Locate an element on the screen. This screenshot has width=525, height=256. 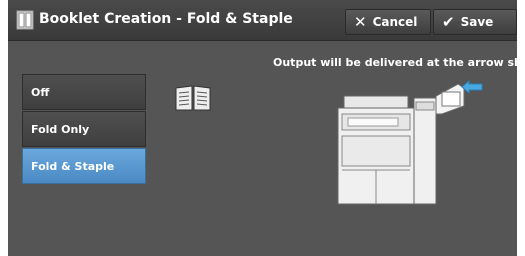
checkmark-icon: ✔ is located at coordinates (448, 21).